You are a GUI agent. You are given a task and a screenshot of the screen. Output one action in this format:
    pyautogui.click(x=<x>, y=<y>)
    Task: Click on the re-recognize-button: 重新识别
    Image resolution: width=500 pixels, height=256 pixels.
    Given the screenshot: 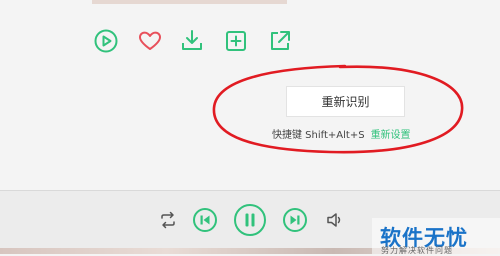 What is the action you would take?
    pyautogui.click(x=345, y=101)
    